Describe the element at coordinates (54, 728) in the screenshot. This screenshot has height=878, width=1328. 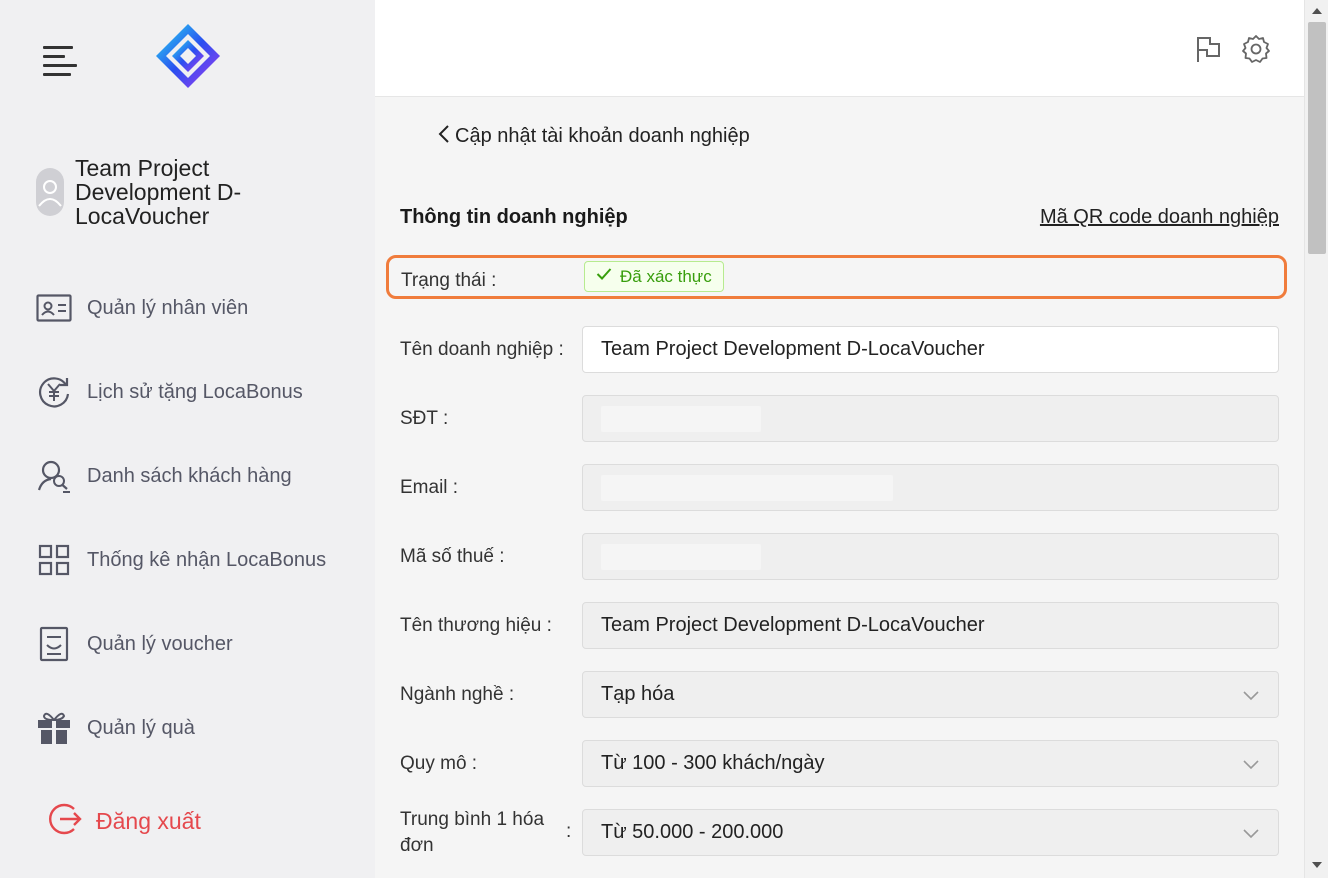
I see `gift-icon` at that location.